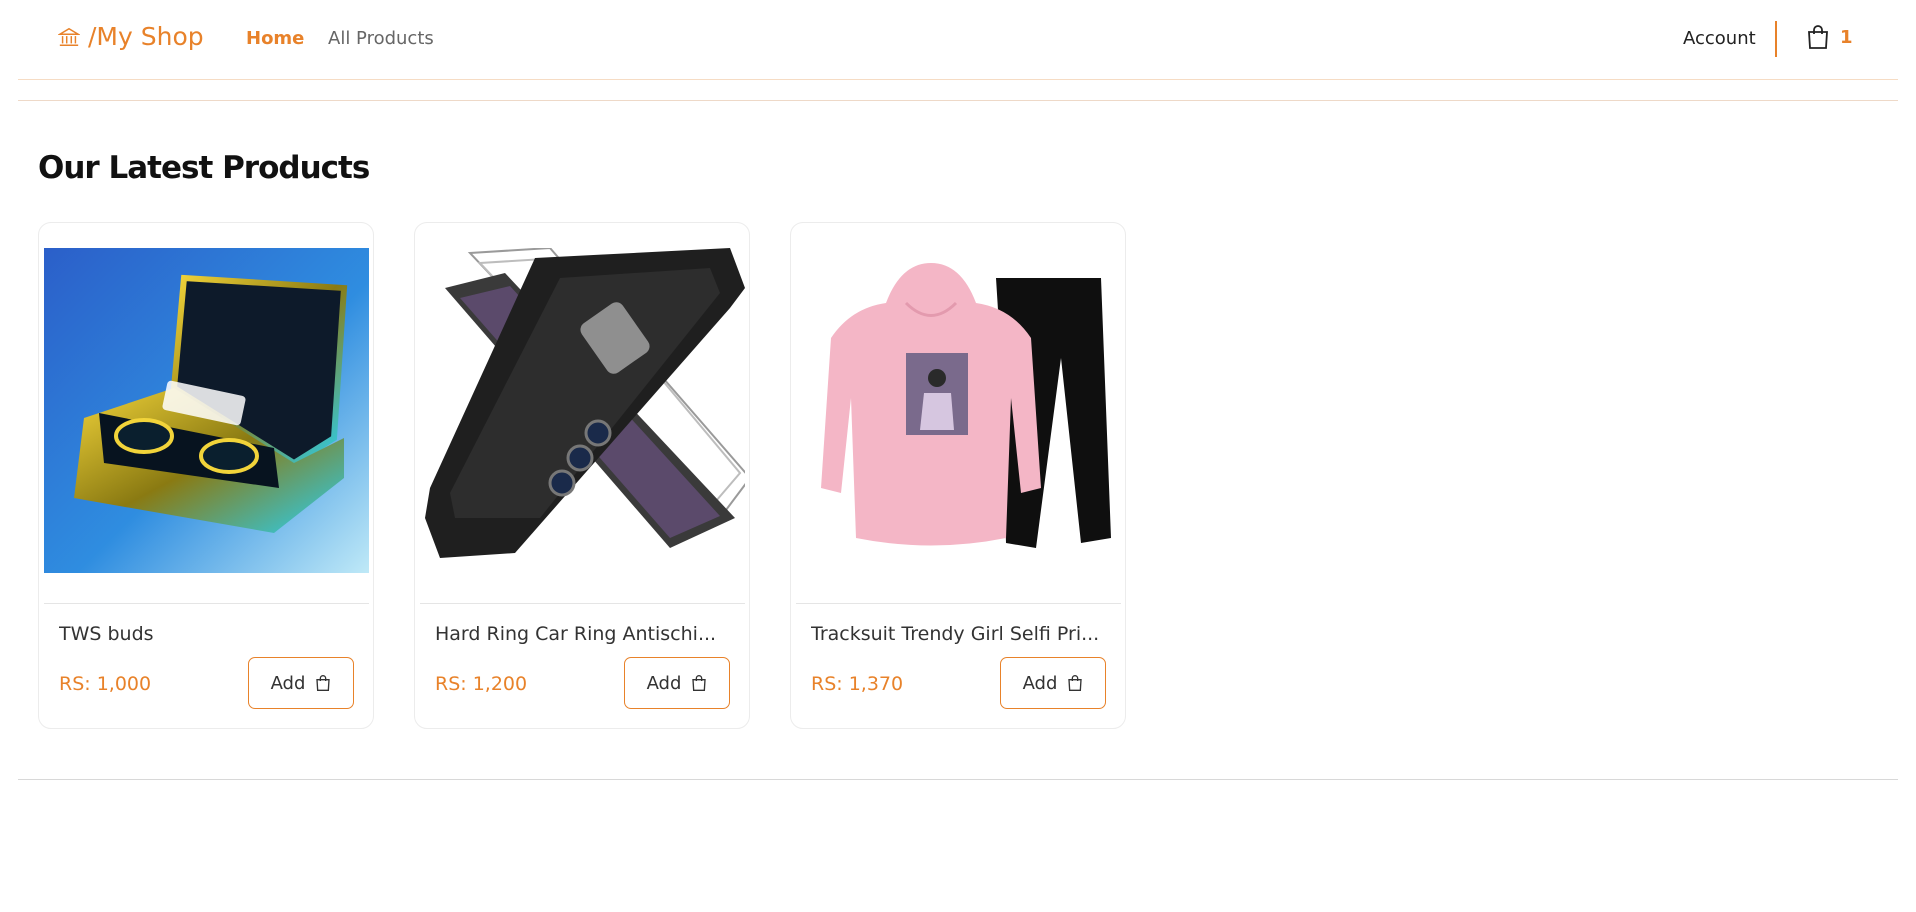 This screenshot has height=912, width=1916. I want to click on product-price: RS: 1,200, so click(481, 684).